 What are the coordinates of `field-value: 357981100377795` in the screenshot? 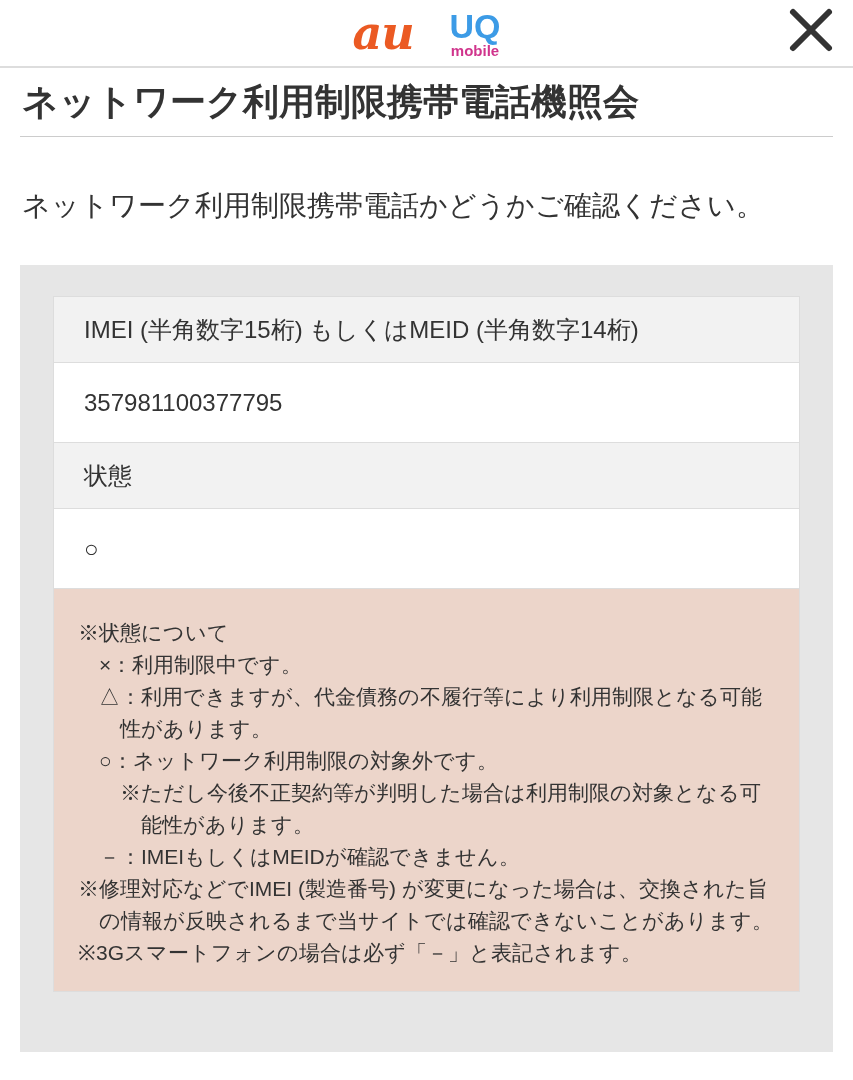 It's located at (426, 403).